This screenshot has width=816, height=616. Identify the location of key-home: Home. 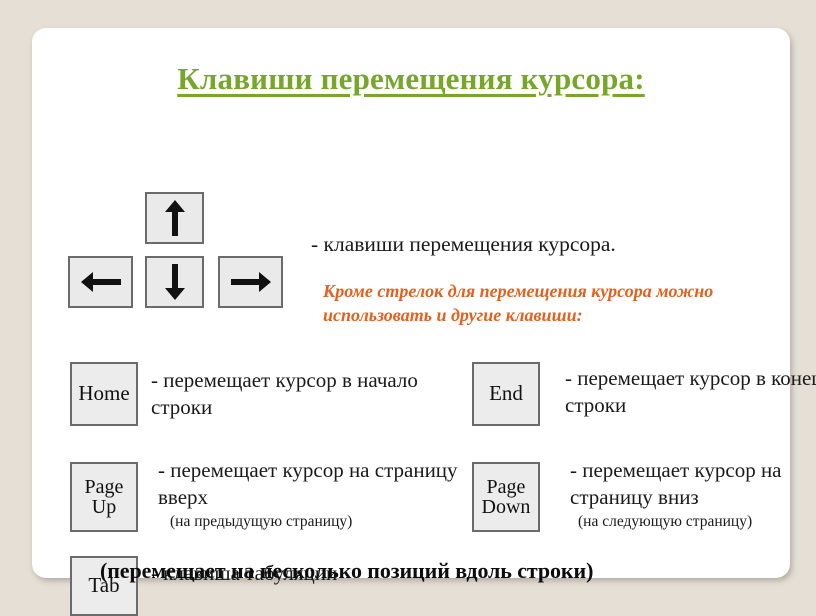
(104, 394).